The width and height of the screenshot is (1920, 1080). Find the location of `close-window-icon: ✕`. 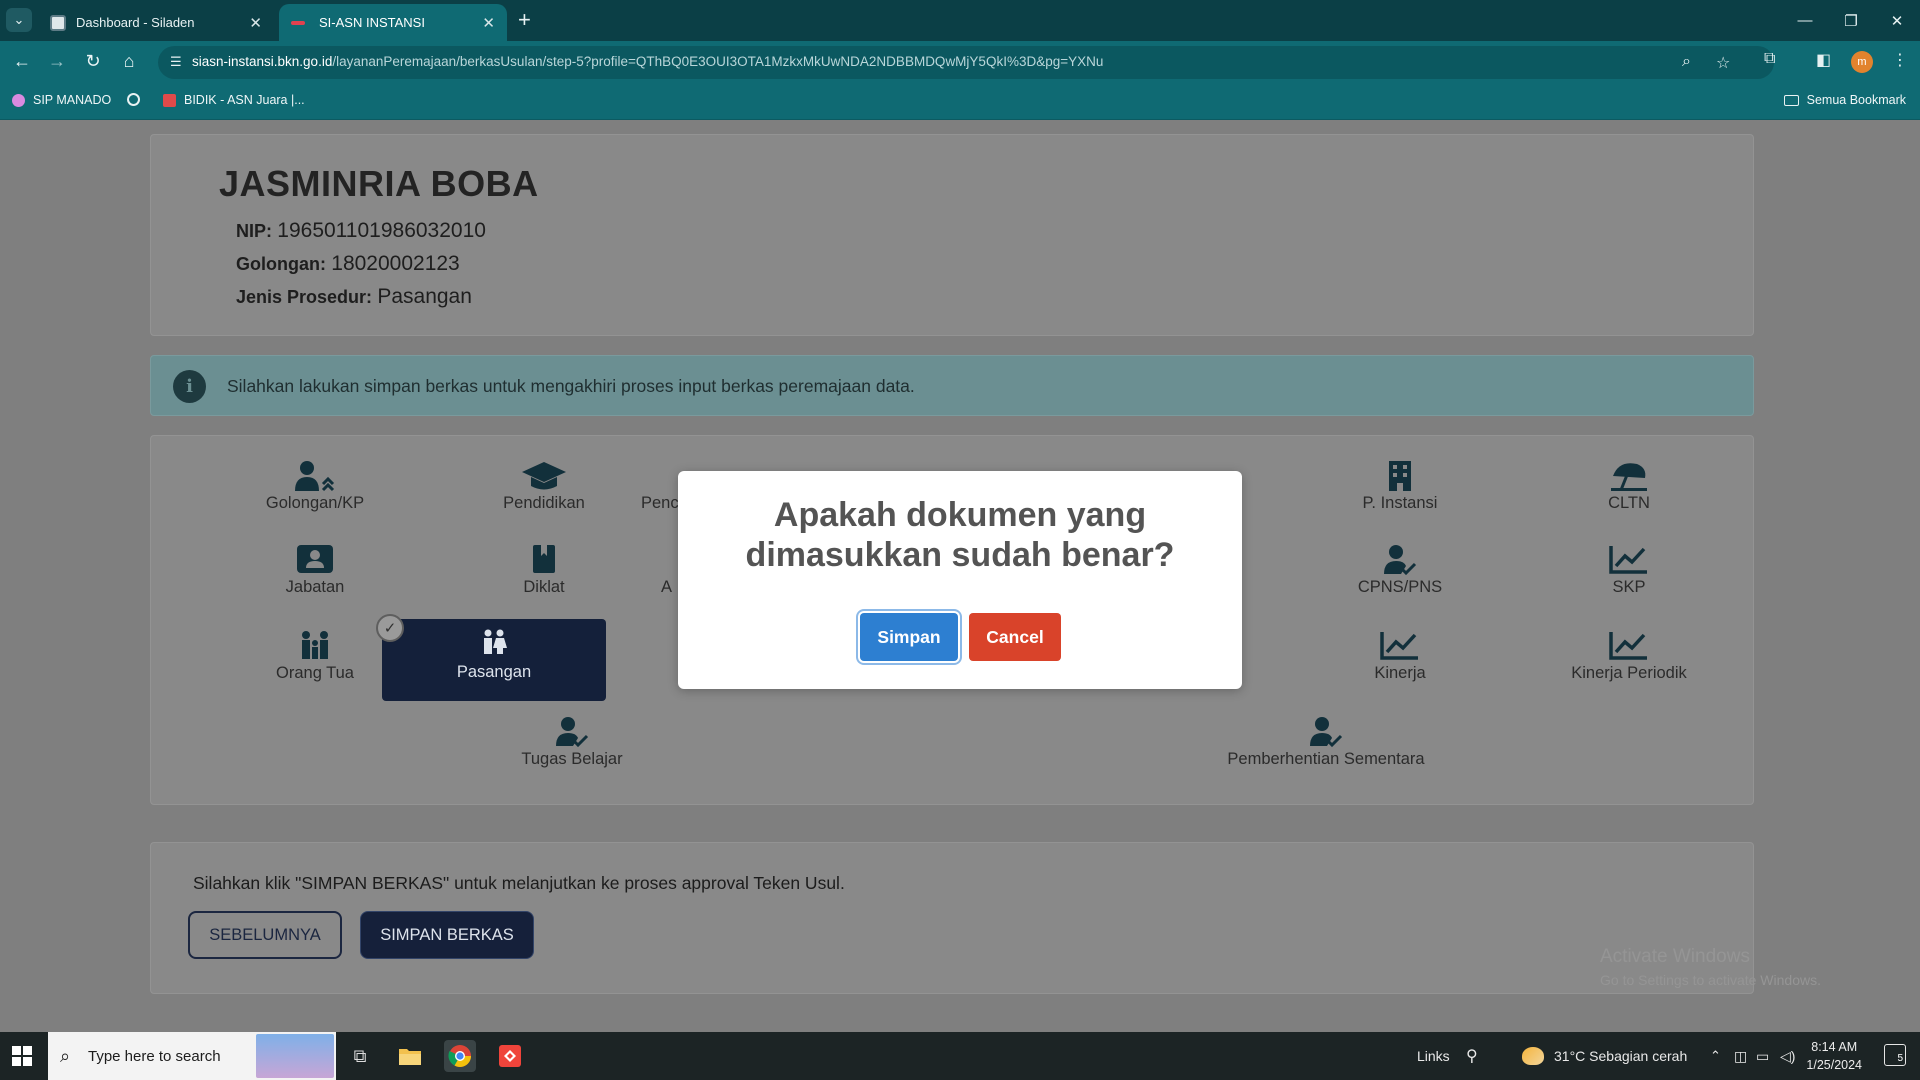

close-window-icon: ✕ is located at coordinates (1897, 20).